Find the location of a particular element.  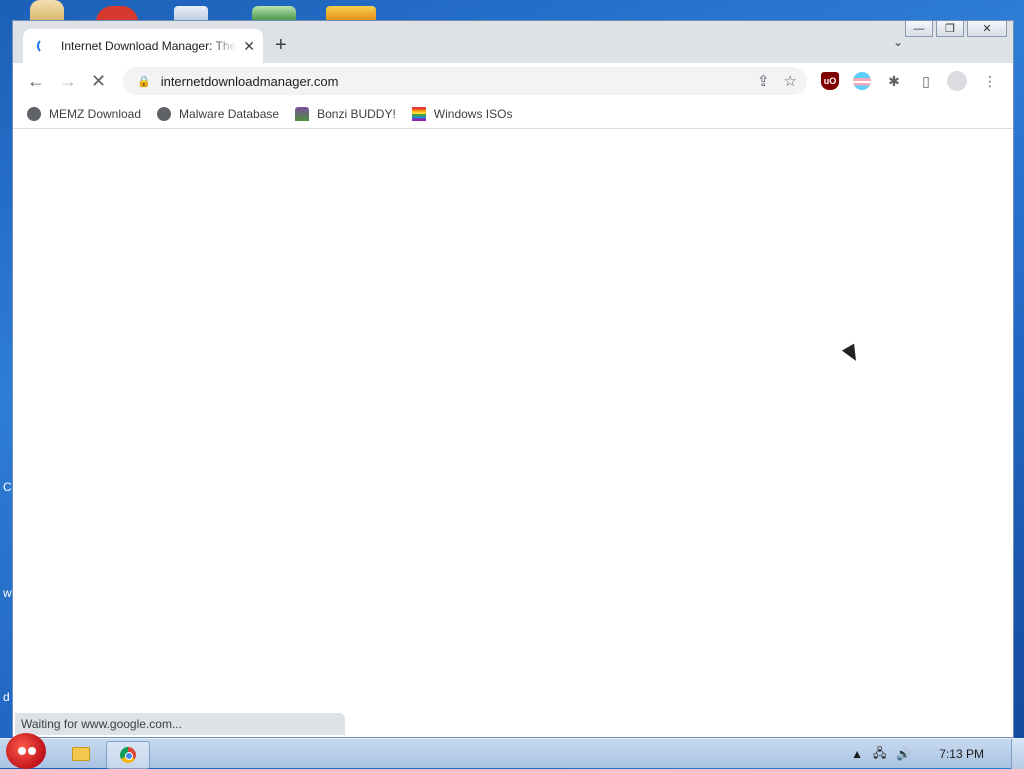

tab-search-button: ⌄ is located at coordinates (898, 42).